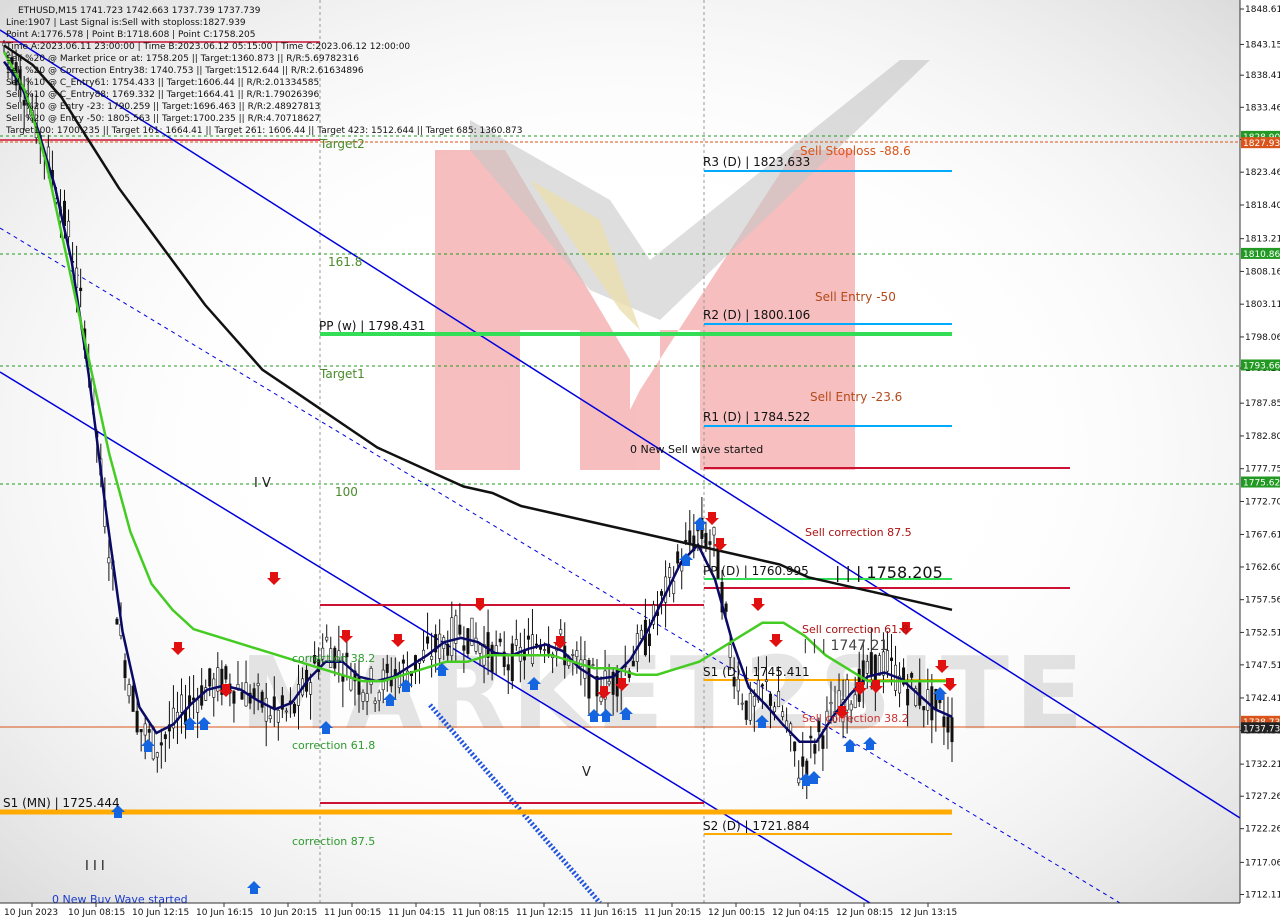 The width and height of the screenshot is (1280, 920). I want to click on price-tick-label: 1823.46, so click(1262, 173).